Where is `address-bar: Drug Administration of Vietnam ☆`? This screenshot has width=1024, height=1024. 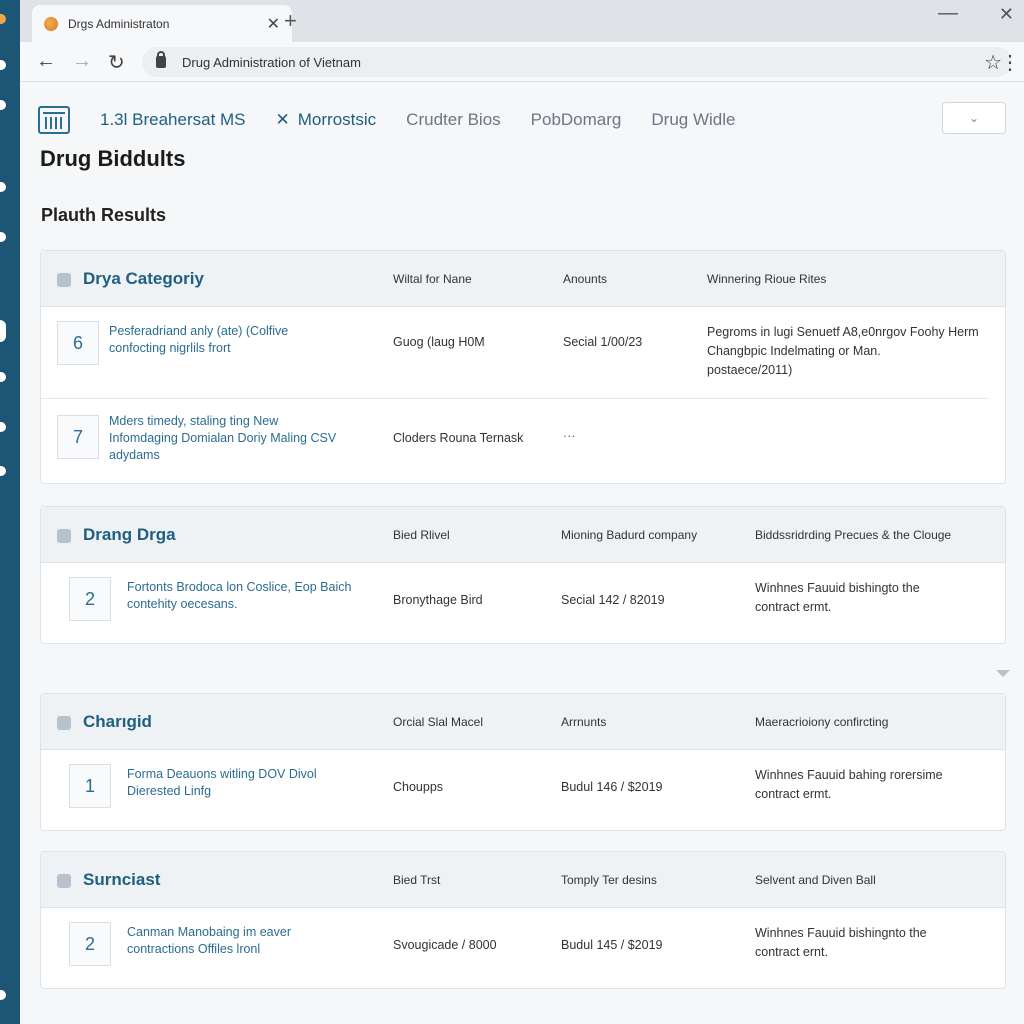 address-bar: Drug Administration of Vietnam ☆ is located at coordinates (577, 62).